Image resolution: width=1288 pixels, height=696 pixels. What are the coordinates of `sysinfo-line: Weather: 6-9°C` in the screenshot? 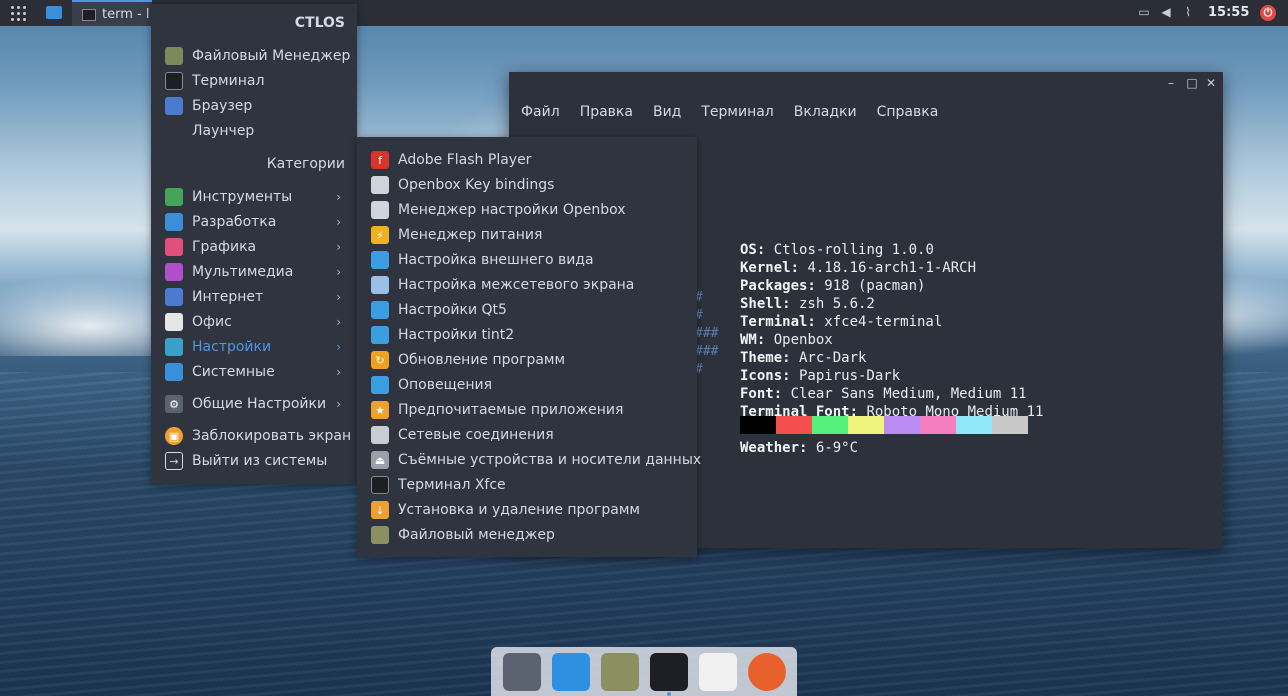 It's located at (799, 448).